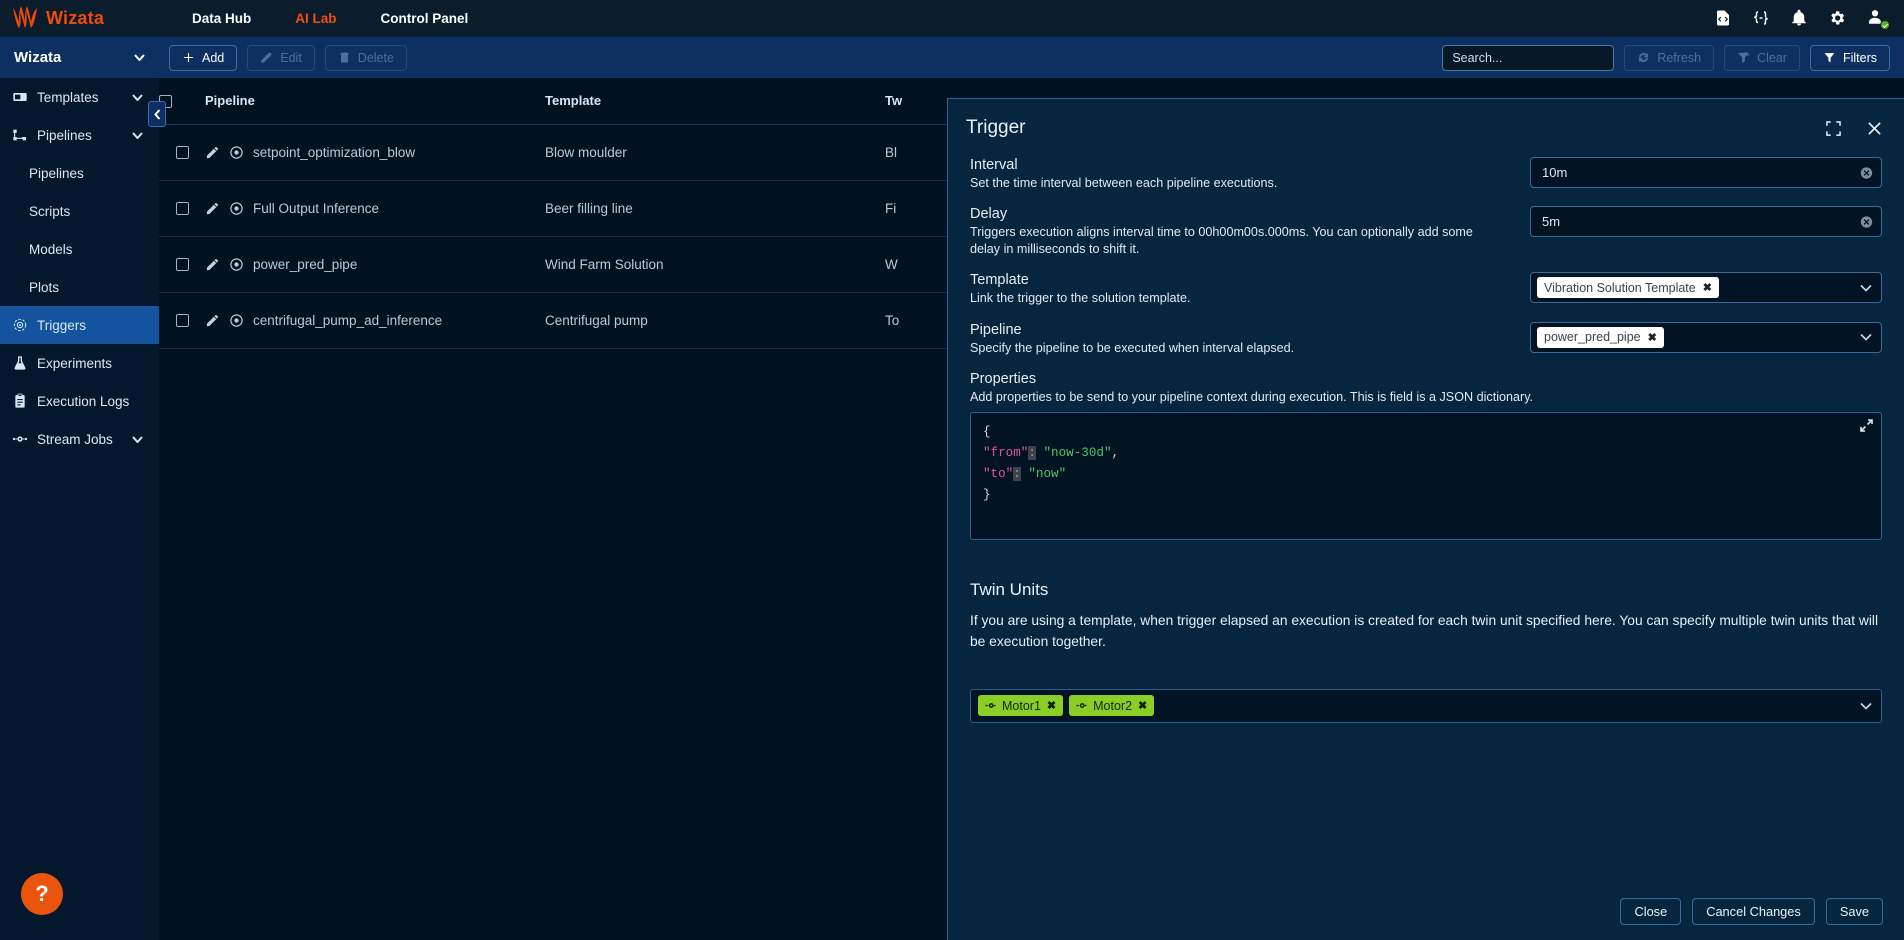 The width and height of the screenshot is (1904, 940). What do you see at coordinates (1706, 222) in the screenshot?
I see `delay-input` at bounding box center [1706, 222].